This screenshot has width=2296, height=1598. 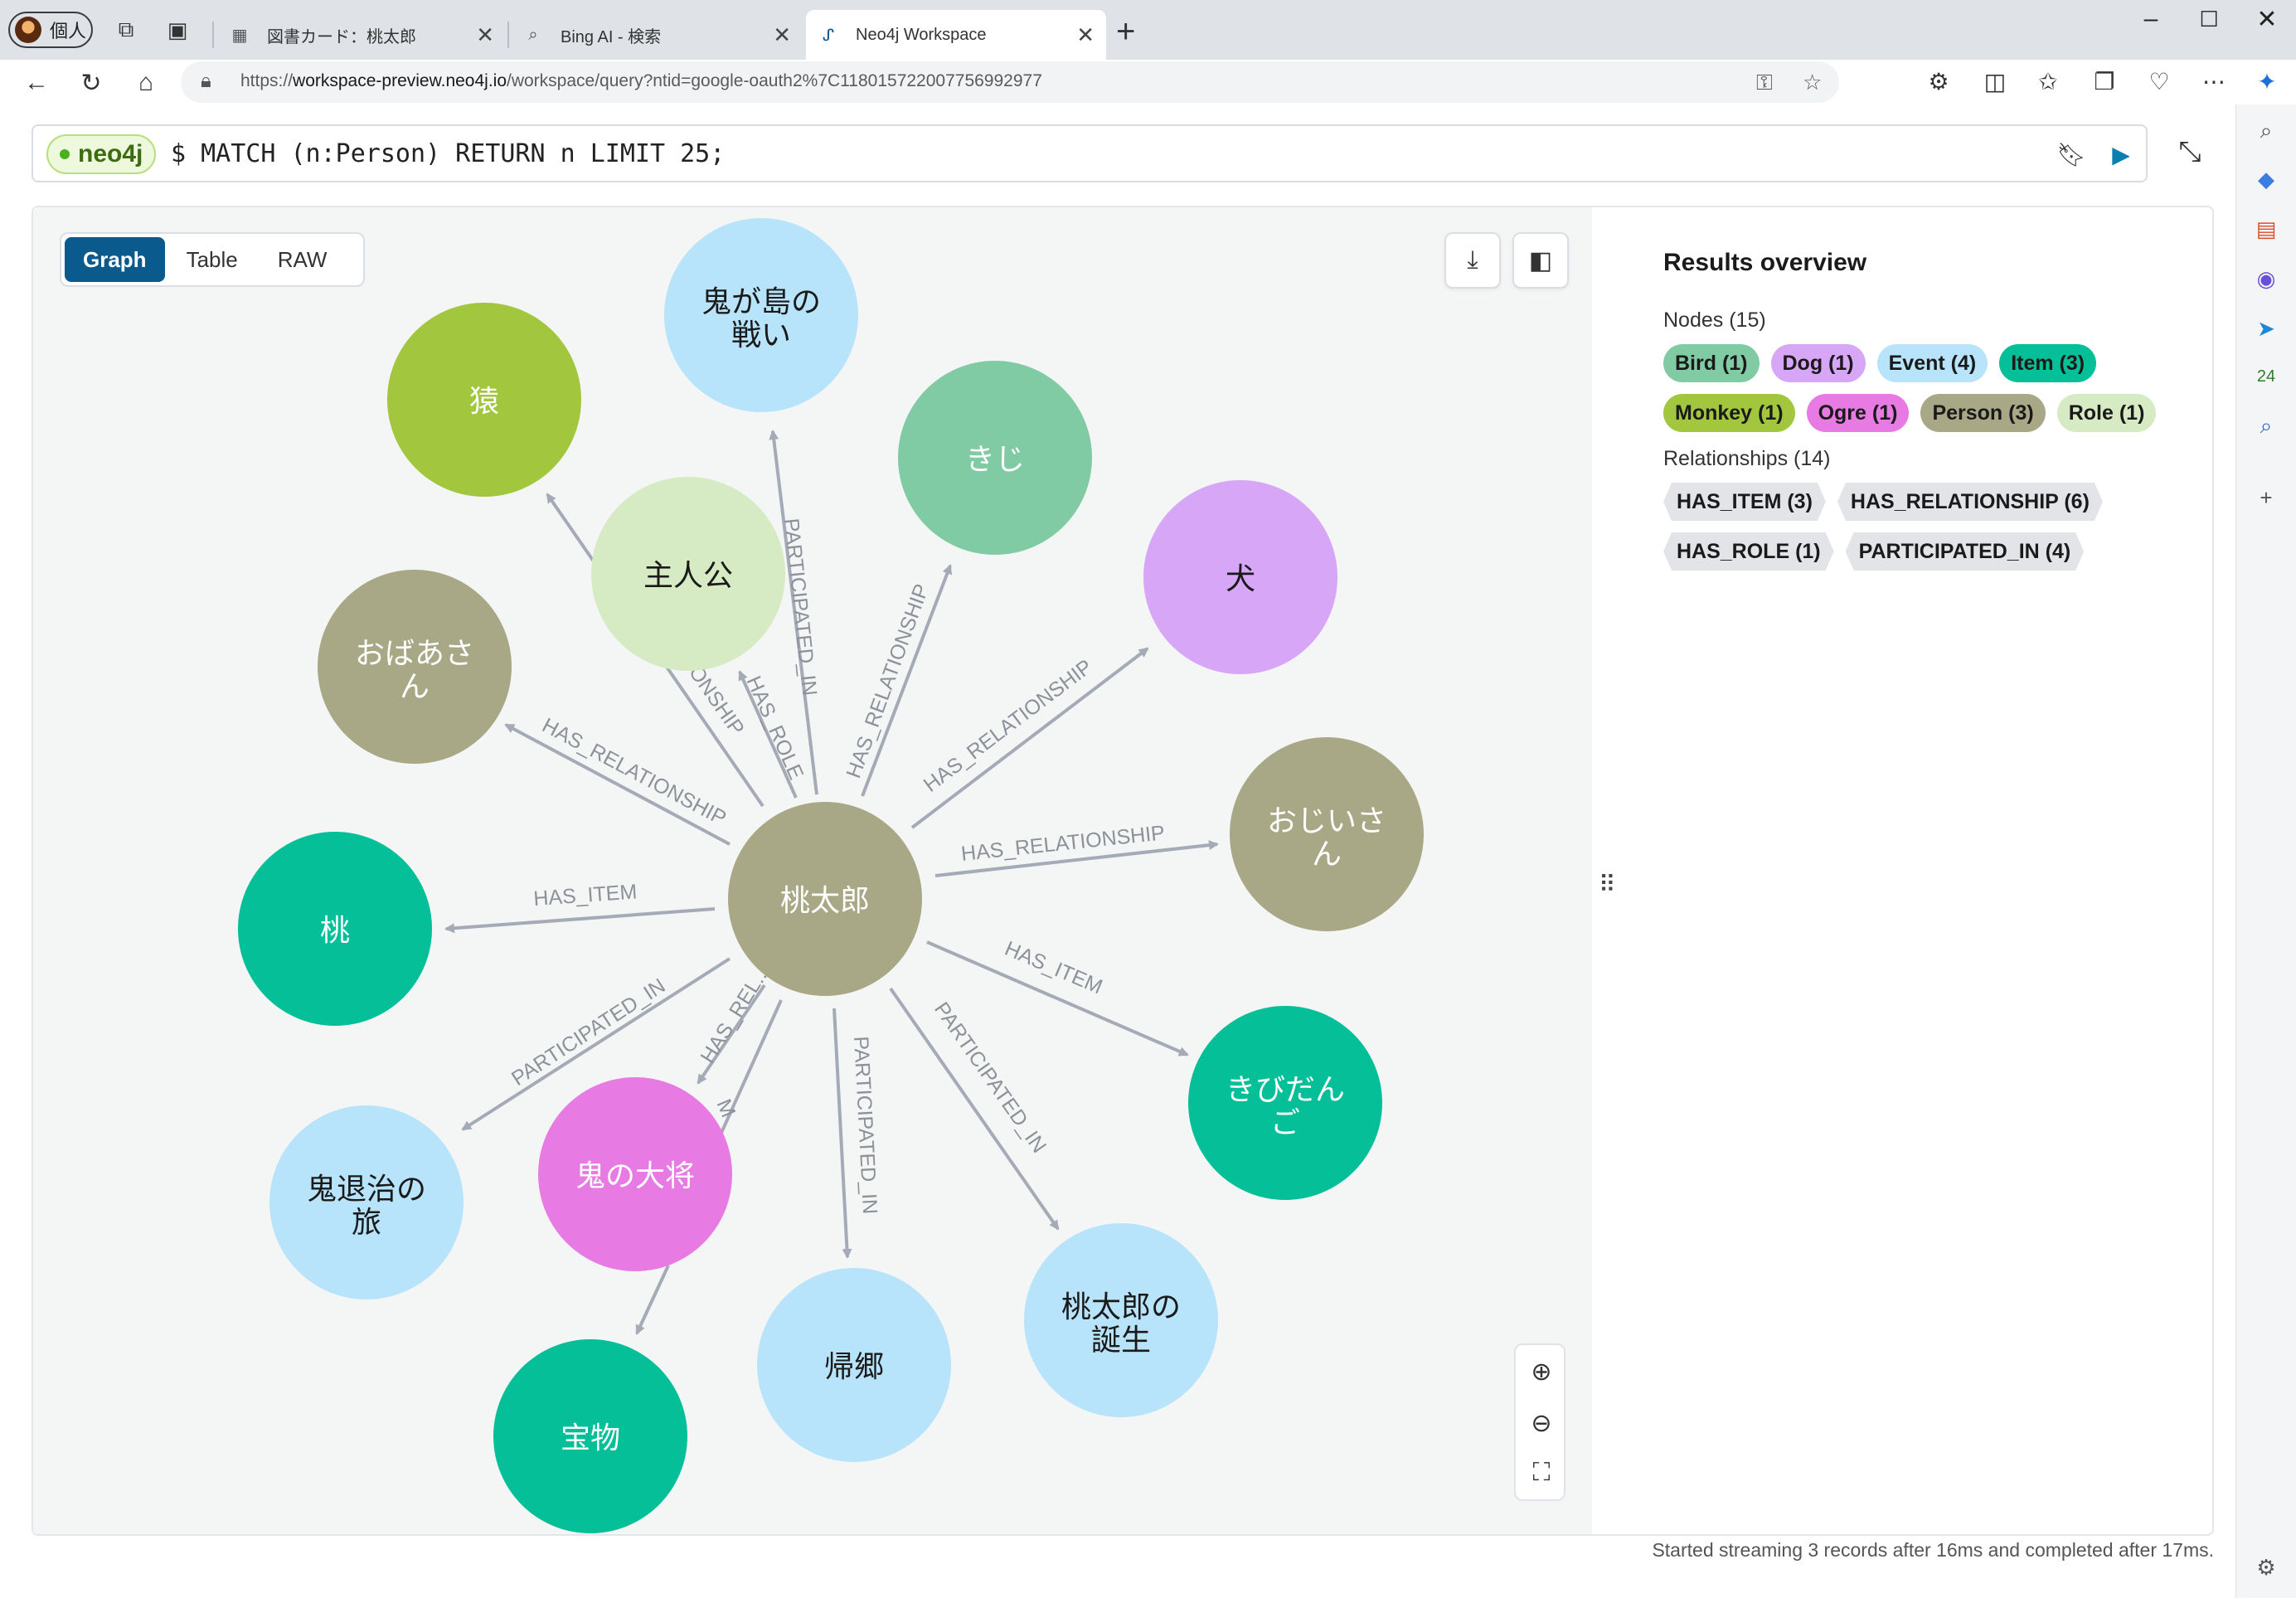 What do you see at coordinates (1285, 1103) in the screenshot?
I see `node-kibidango: きびだんご` at bounding box center [1285, 1103].